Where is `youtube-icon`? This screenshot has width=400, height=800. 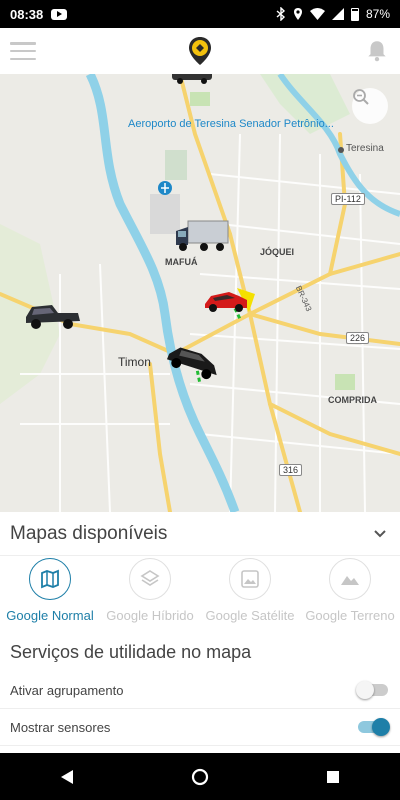 youtube-icon is located at coordinates (59, 14).